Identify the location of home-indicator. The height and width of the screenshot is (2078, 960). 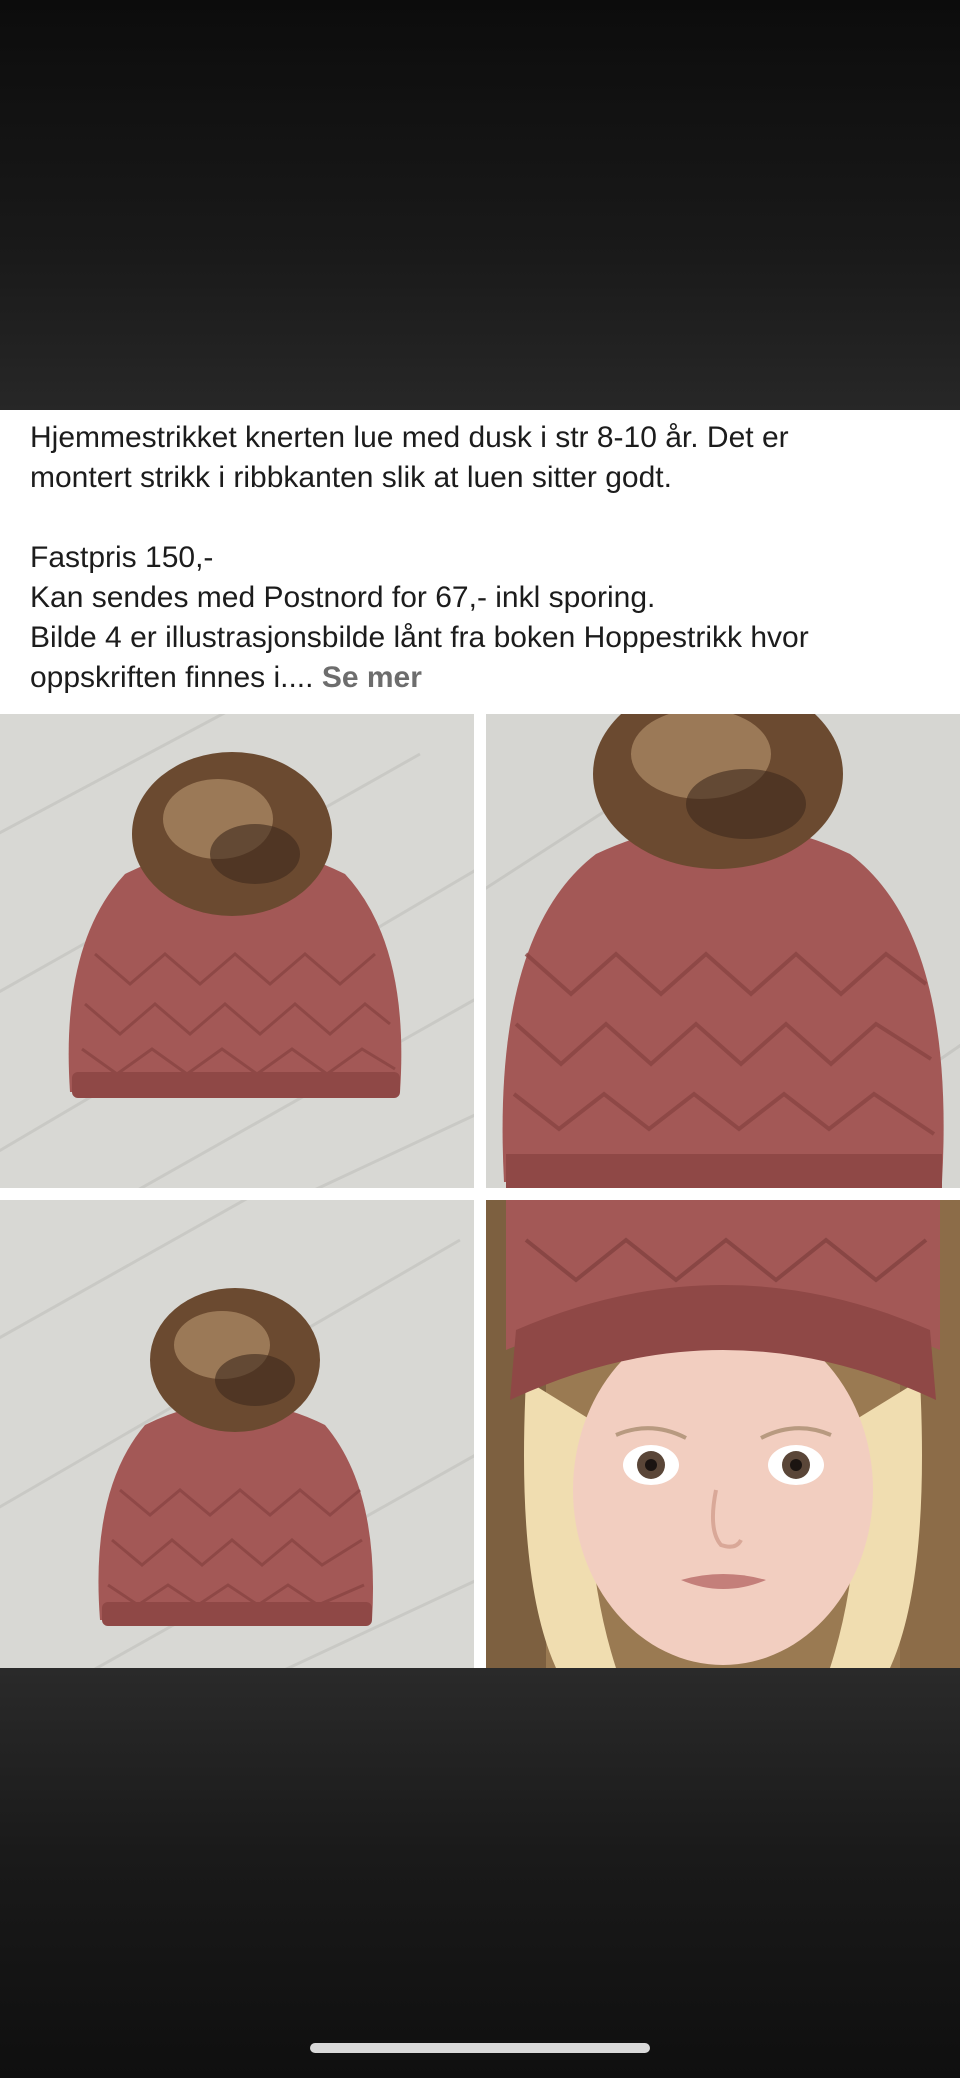
(480, 2048).